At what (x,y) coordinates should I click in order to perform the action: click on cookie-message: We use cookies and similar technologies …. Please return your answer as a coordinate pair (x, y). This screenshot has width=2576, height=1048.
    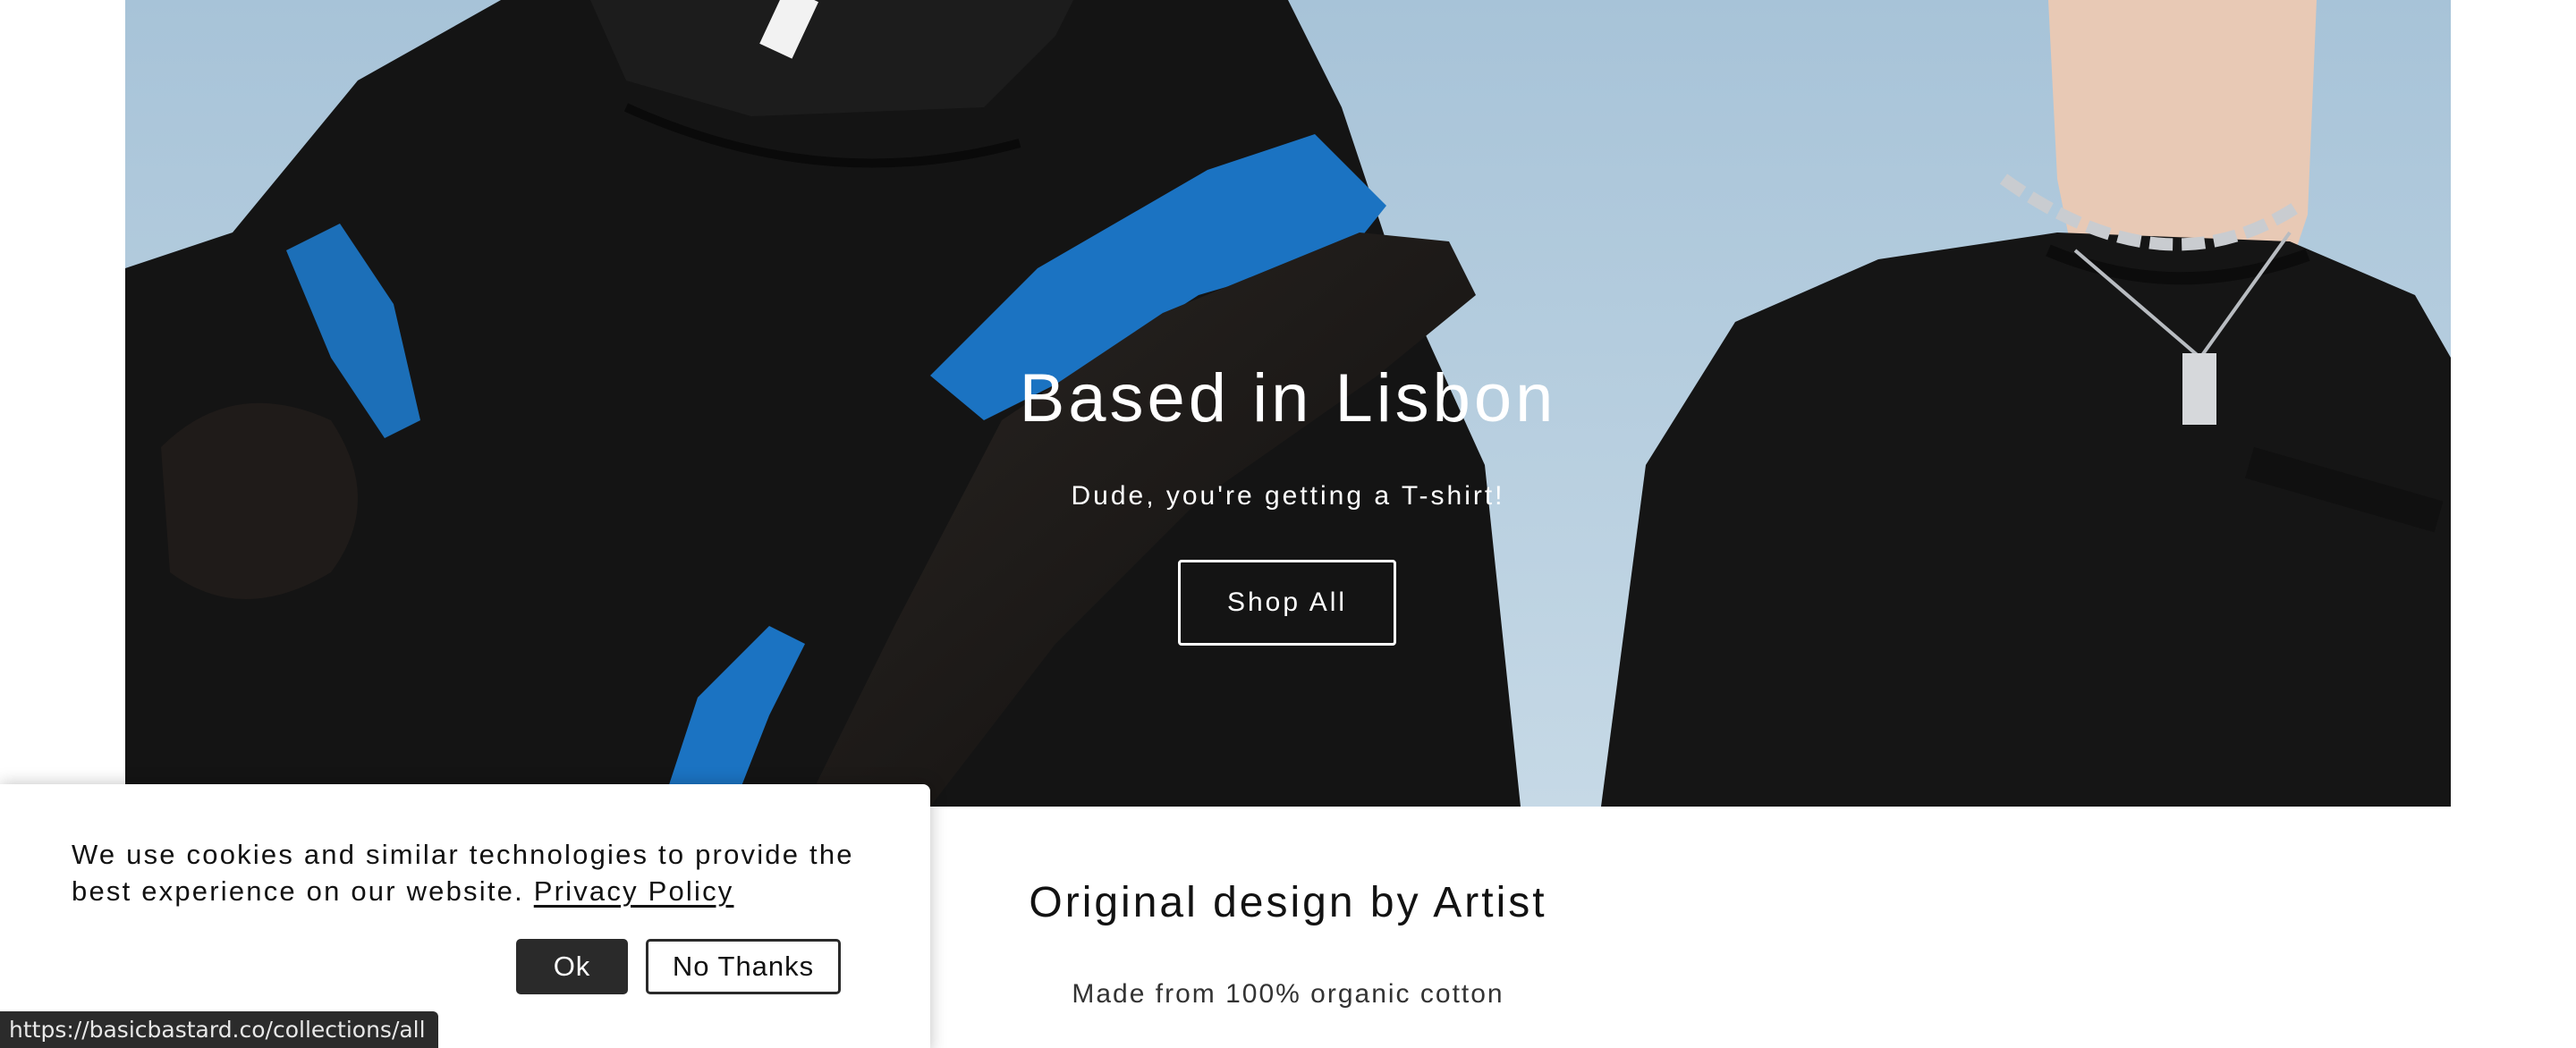
    Looking at the image, I should click on (465, 872).